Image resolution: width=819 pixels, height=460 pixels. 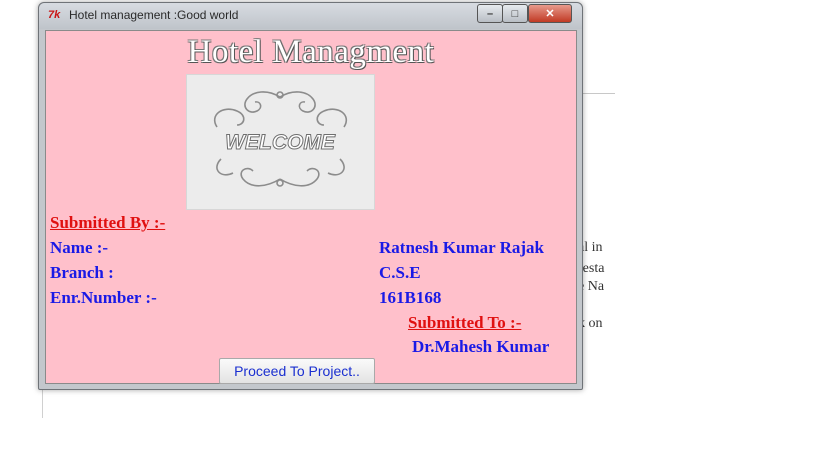 I want to click on page-title: Hotel Managment, so click(x=311, y=52).